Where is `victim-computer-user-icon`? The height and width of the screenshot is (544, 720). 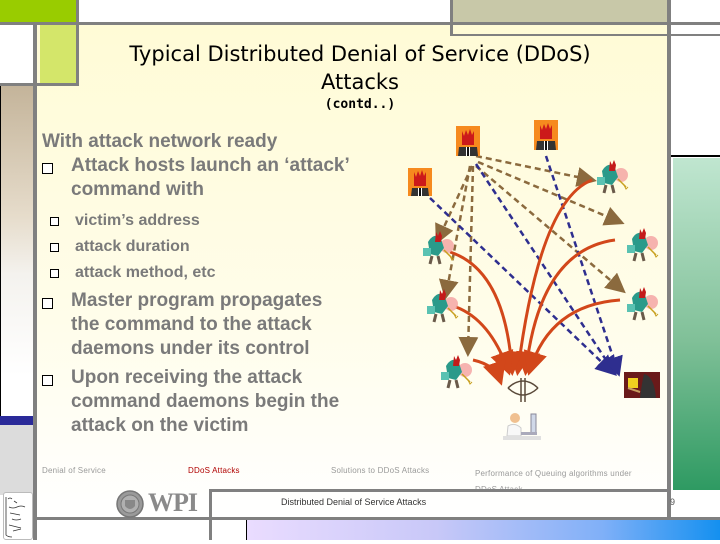
victim-computer-user-icon is located at coordinates (522, 425).